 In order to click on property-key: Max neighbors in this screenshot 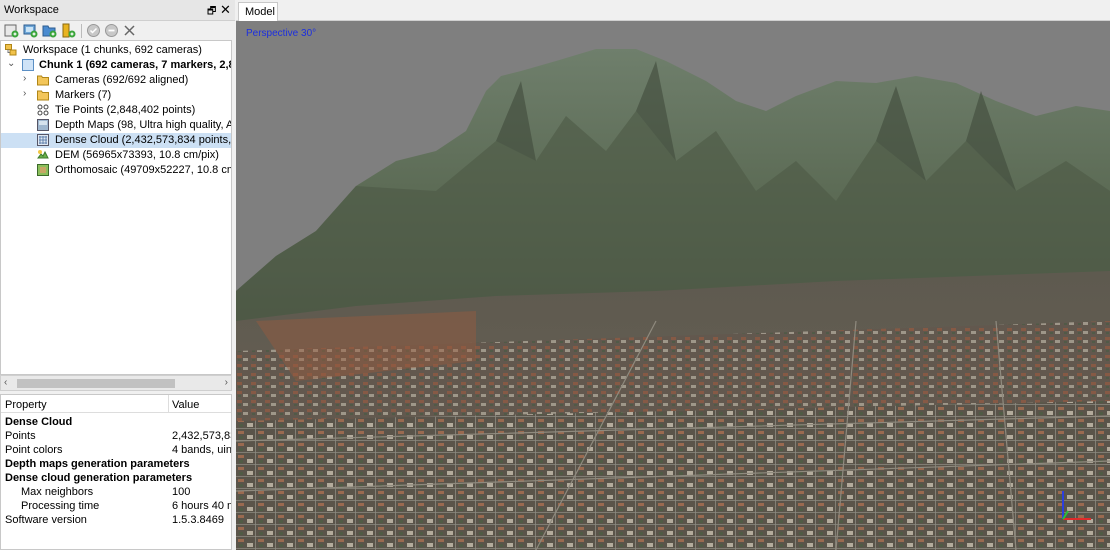, I will do `click(57, 492)`.